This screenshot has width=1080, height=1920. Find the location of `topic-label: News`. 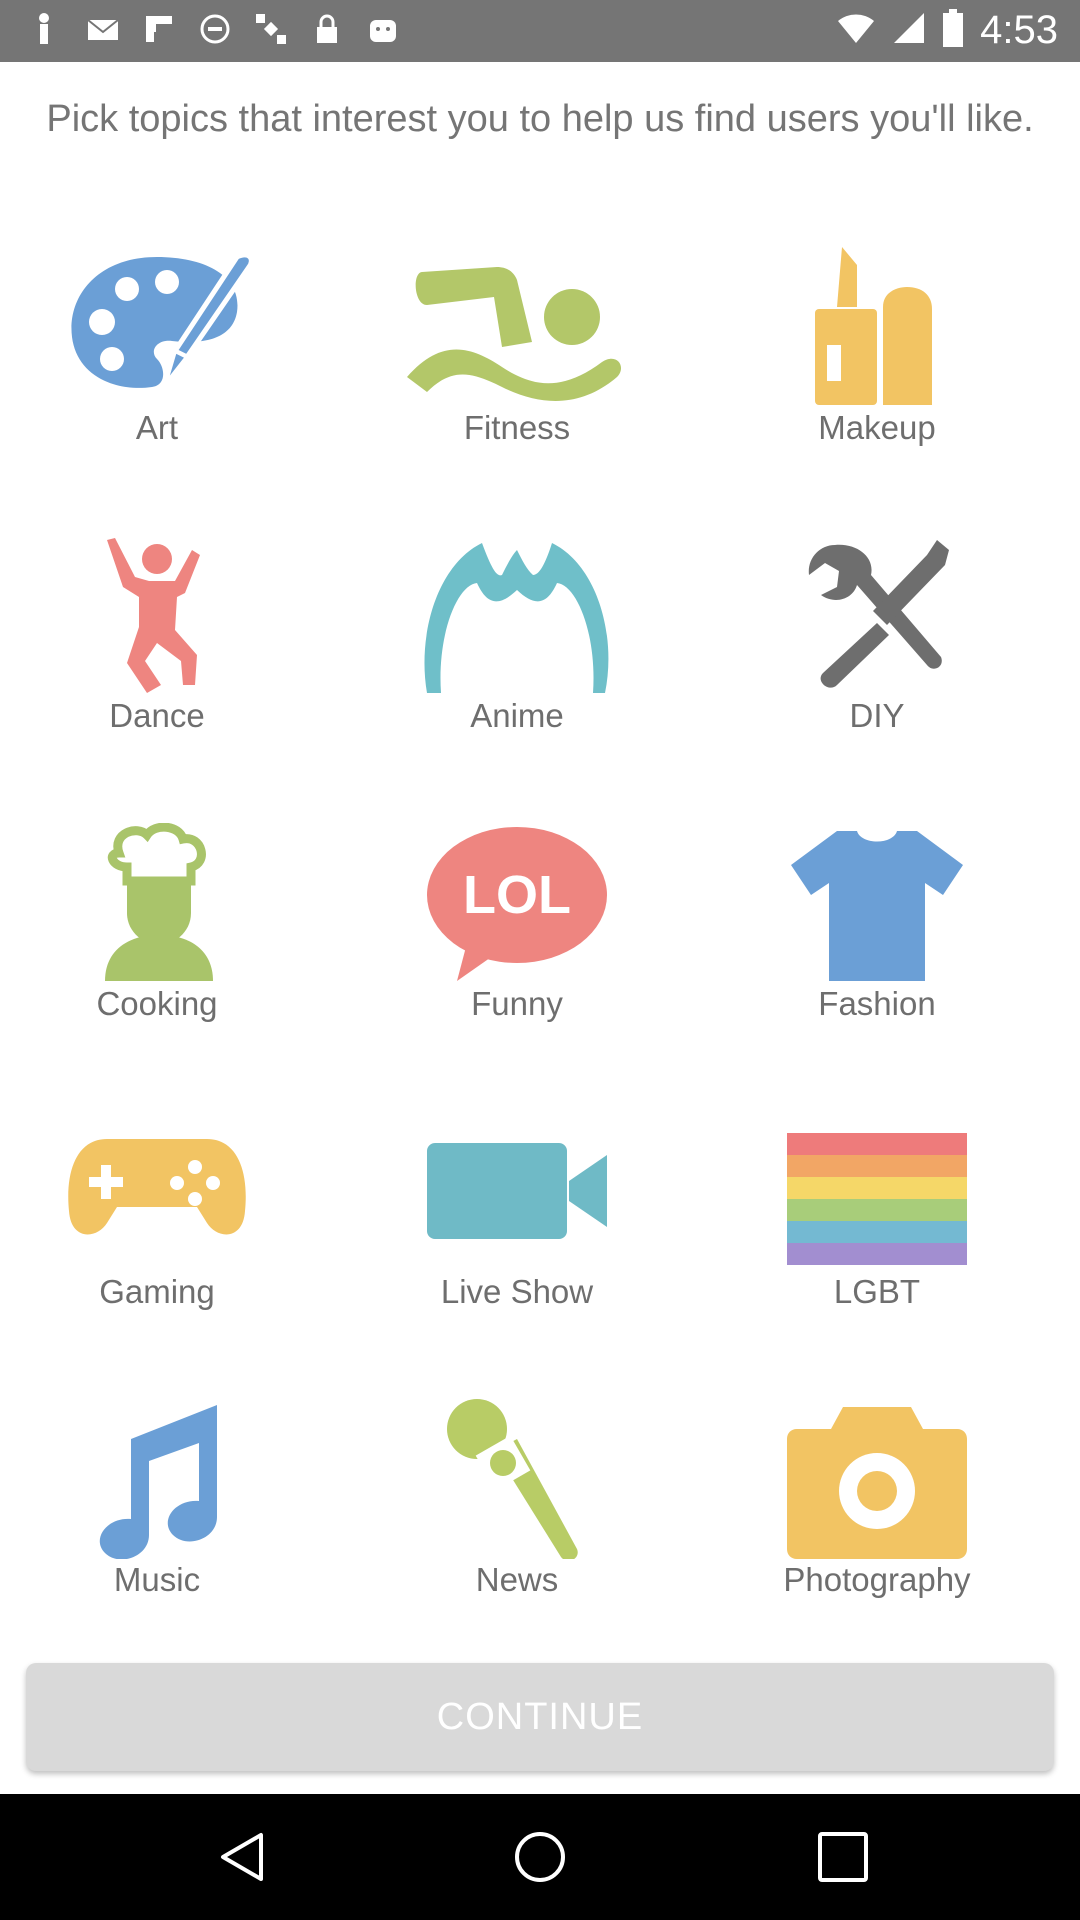

topic-label: News is located at coordinates (517, 1579).